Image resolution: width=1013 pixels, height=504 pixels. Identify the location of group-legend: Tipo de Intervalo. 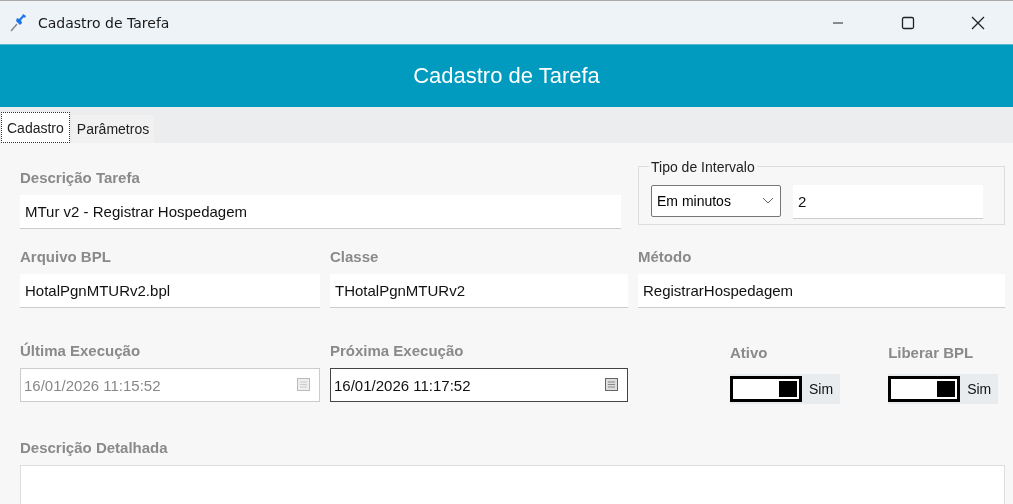
(703, 167).